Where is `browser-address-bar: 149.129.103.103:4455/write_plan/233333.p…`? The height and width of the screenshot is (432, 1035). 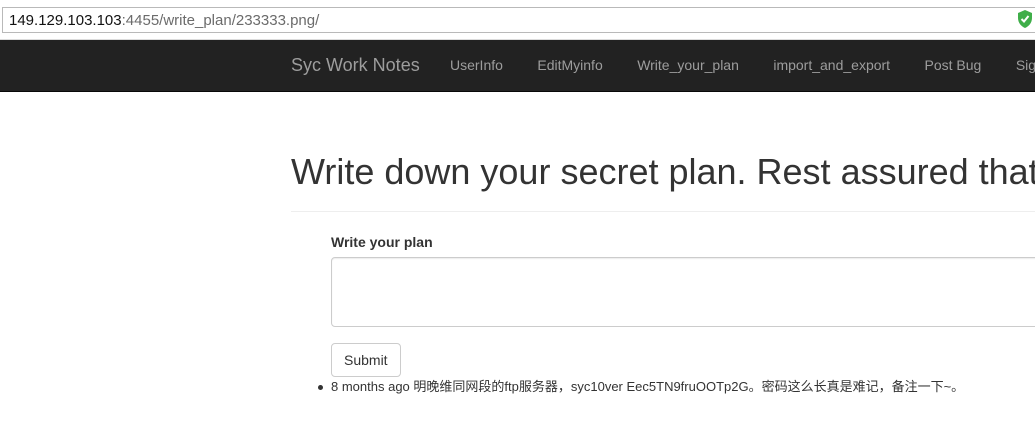
browser-address-bar: 149.129.103.103:4455/write_plan/233333.p… is located at coordinates (517, 20).